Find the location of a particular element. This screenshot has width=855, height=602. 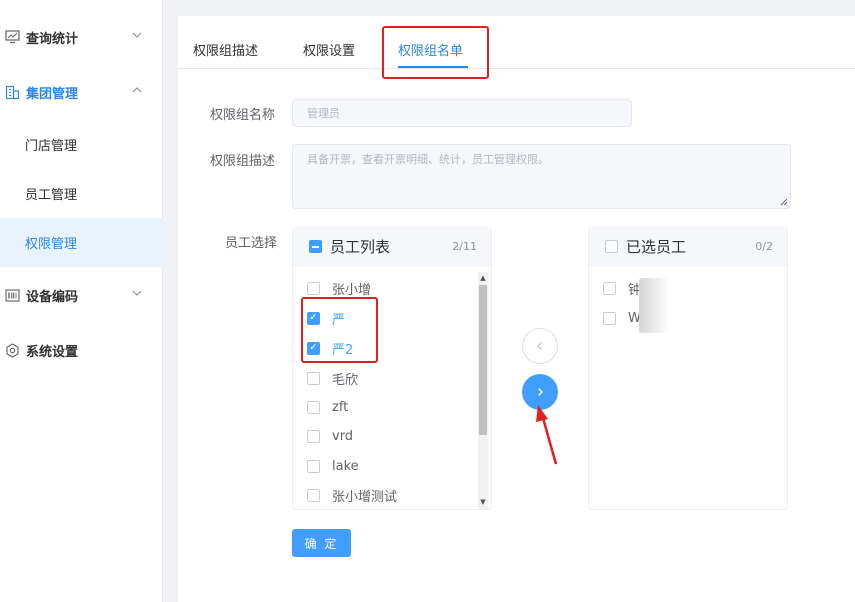

annotation-highlight-tab is located at coordinates (435, 52).